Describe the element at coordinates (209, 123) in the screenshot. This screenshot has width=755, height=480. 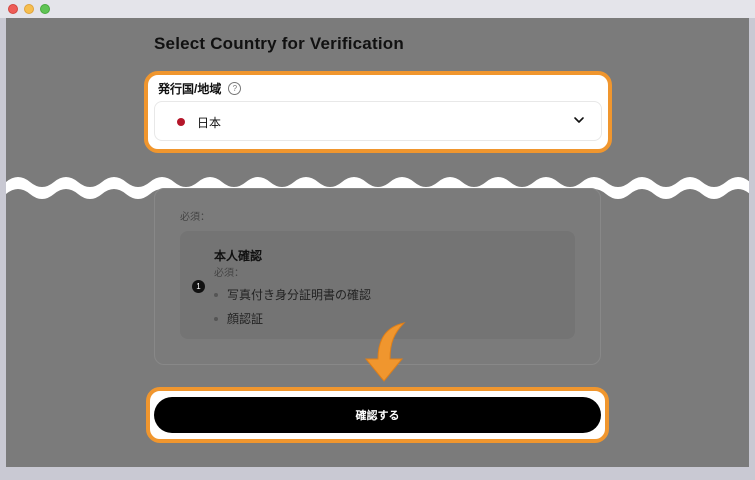
I see `country-select-value: 日本` at that location.